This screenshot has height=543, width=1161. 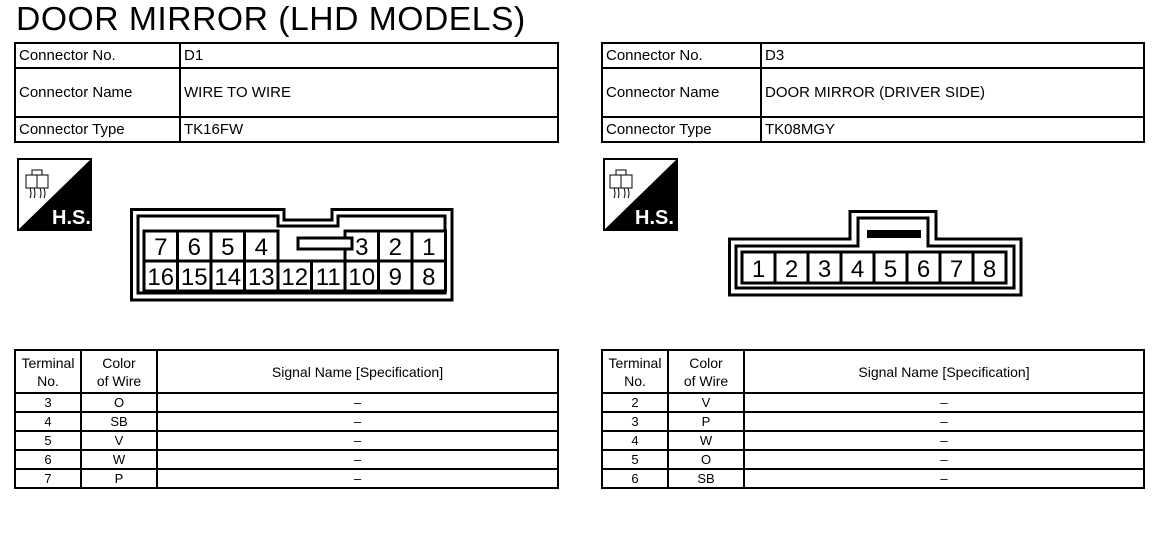 I want to click on pin-number: 16, so click(x=160, y=277).